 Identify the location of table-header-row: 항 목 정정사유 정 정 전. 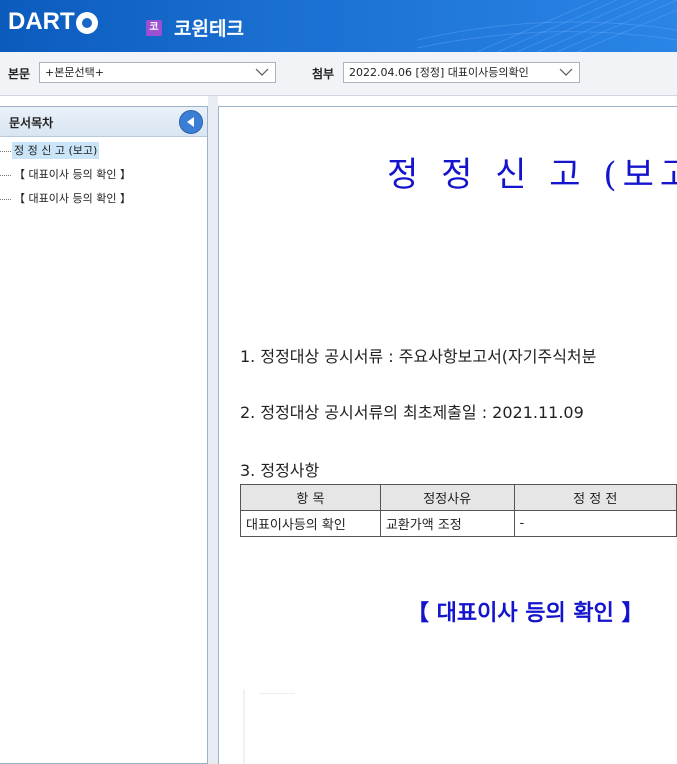
(458, 497).